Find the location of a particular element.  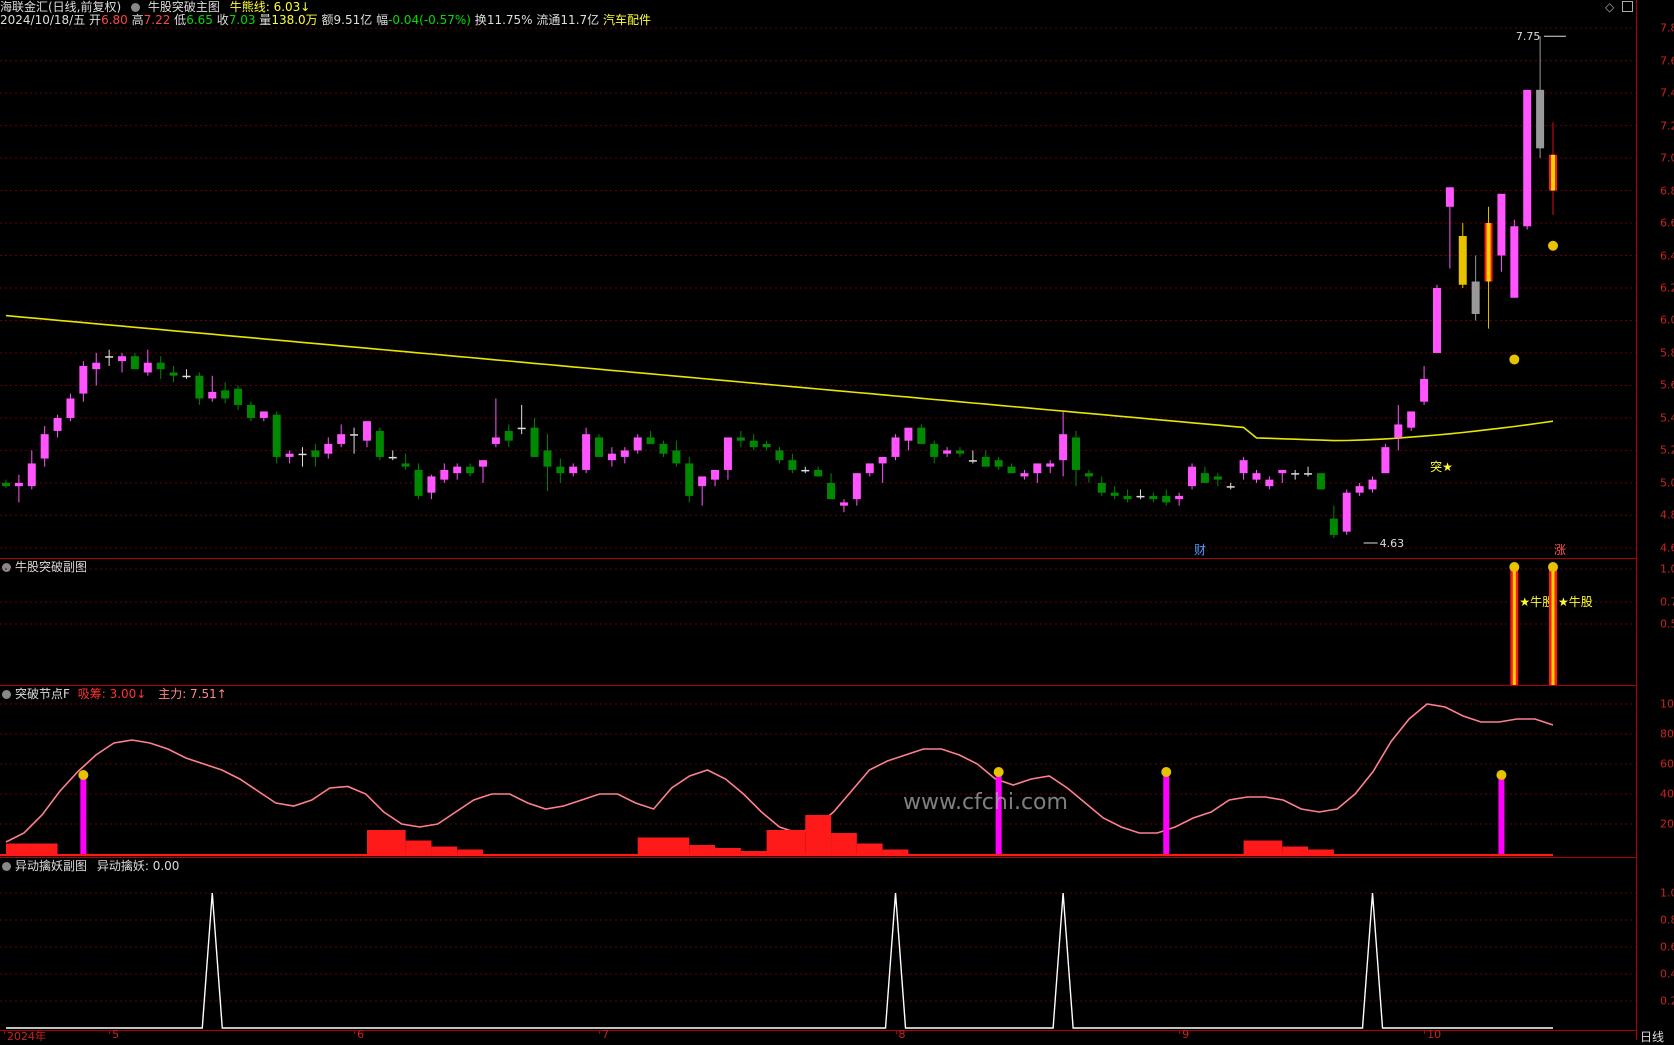

panel2-ytick: 0.7 is located at coordinates (1667, 602).